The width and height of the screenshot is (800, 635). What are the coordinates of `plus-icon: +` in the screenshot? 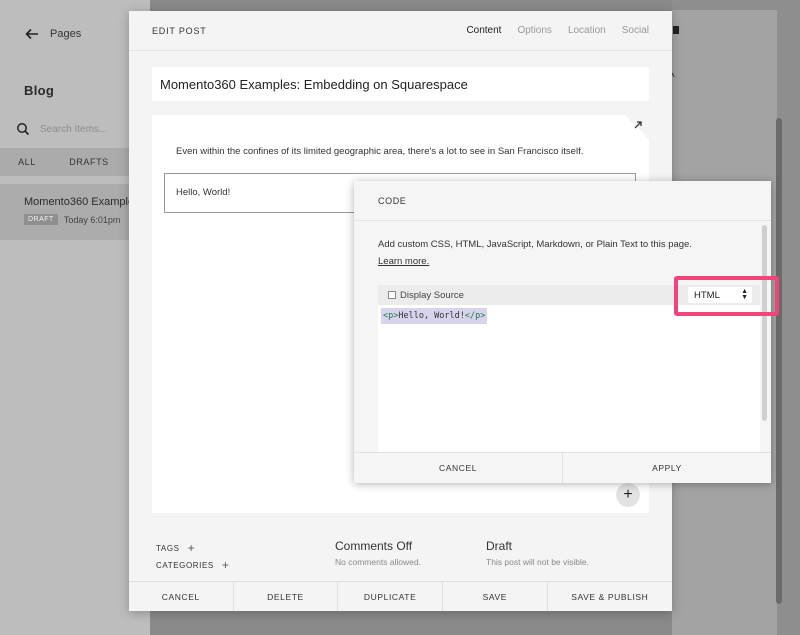 It's located at (628, 494).